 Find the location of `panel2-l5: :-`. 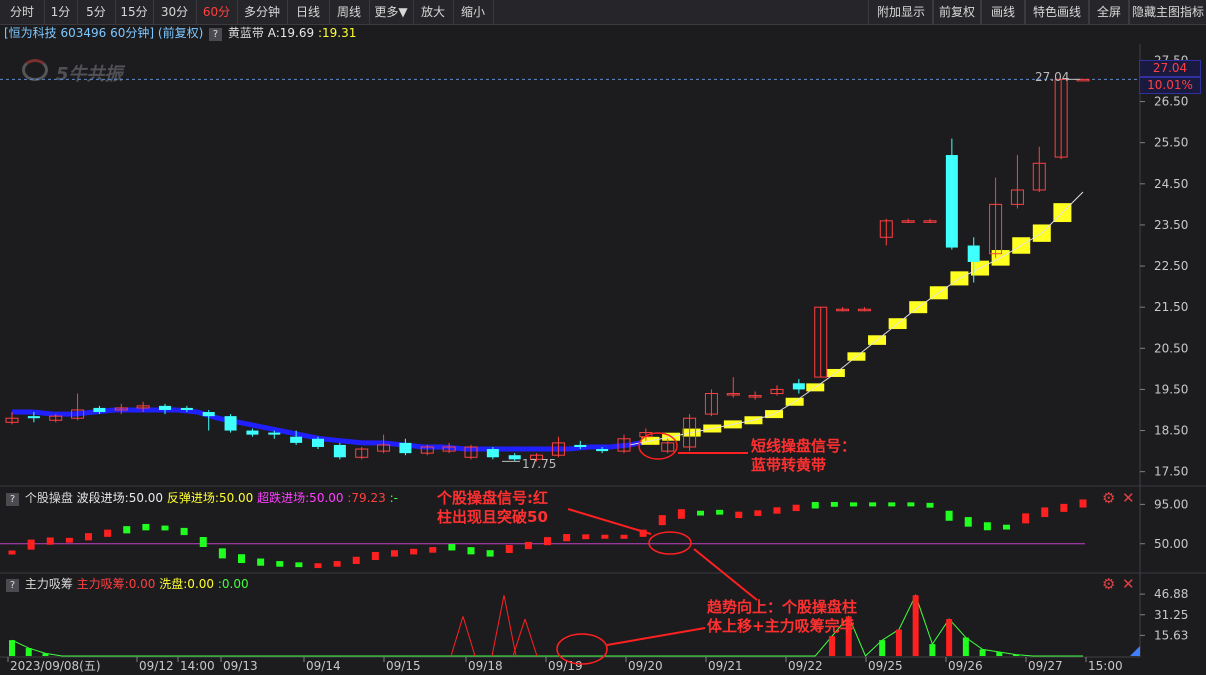

panel2-l5: :- is located at coordinates (393, 498).